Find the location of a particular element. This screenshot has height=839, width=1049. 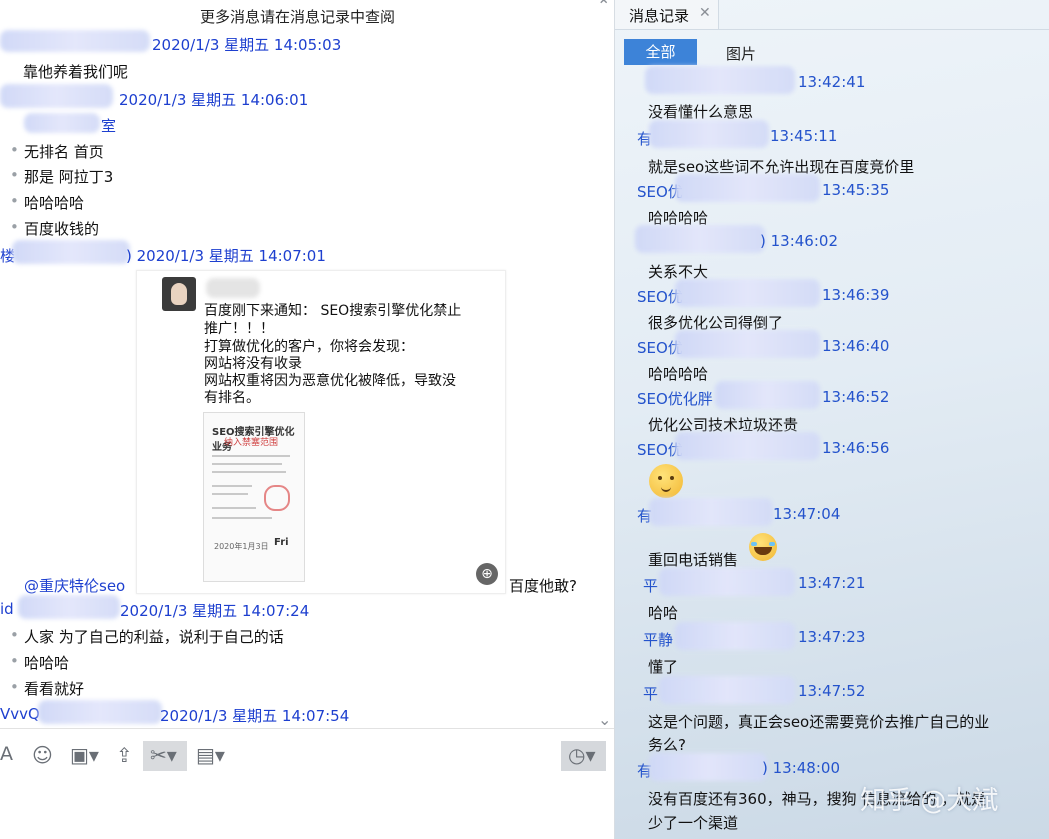

history-time: 13:46:40 is located at coordinates (856, 346).